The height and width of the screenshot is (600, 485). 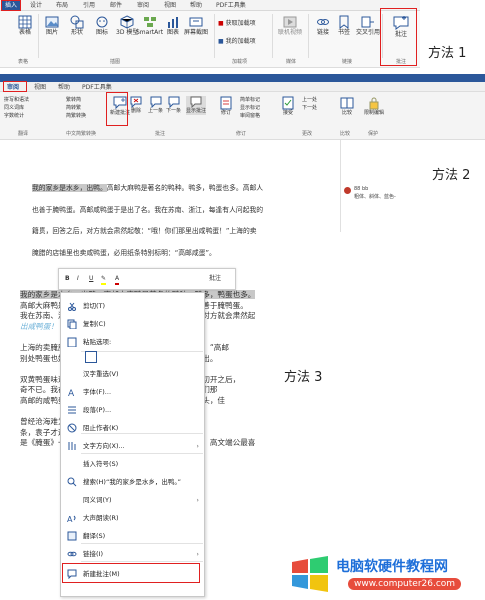 What do you see at coordinates (133, 500) in the screenshot?
I see `menu-item-10: 同义词(Y) ›` at bounding box center [133, 500].